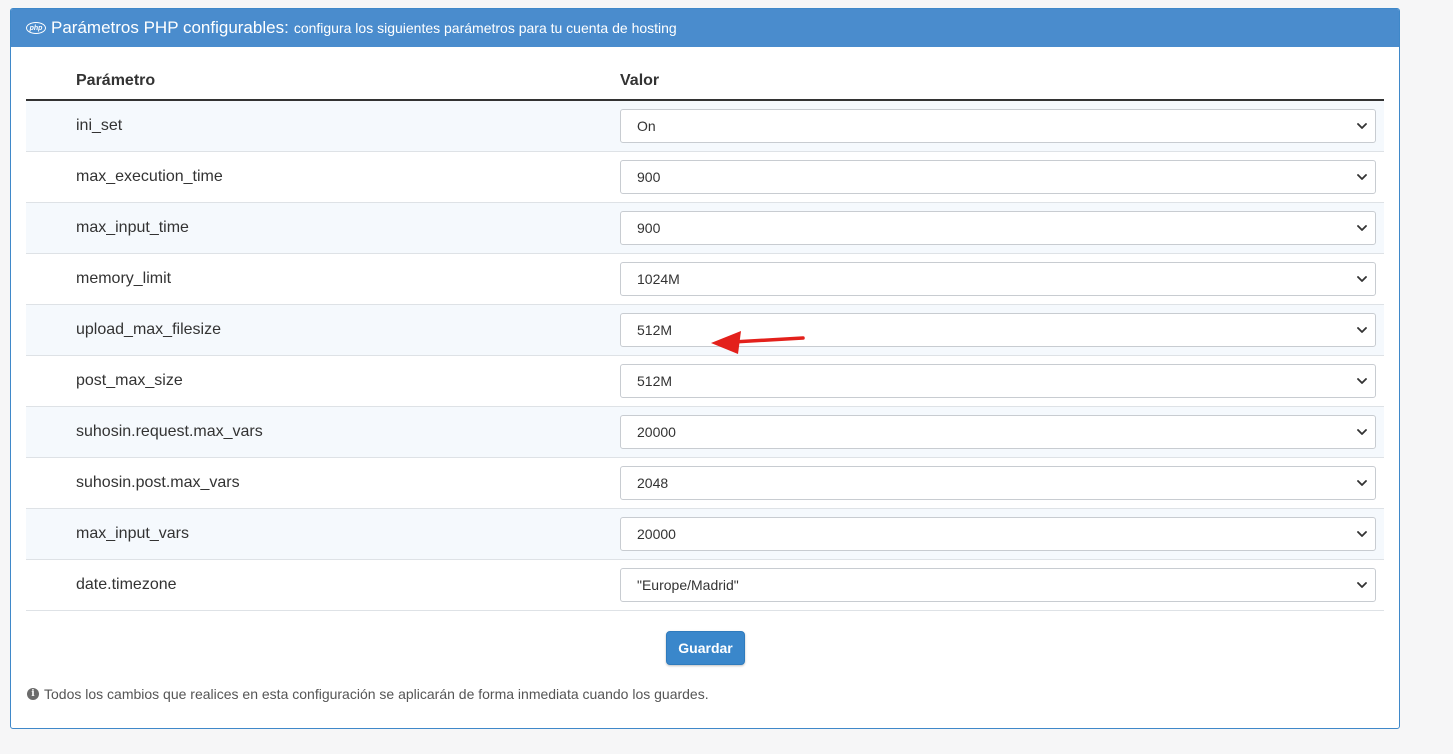 Image resolution: width=1453 pixels, height=754 pixels. Describe the element at coordinates (998, 125) in the screenshot. I see `parameter-value-select: On` at that location.